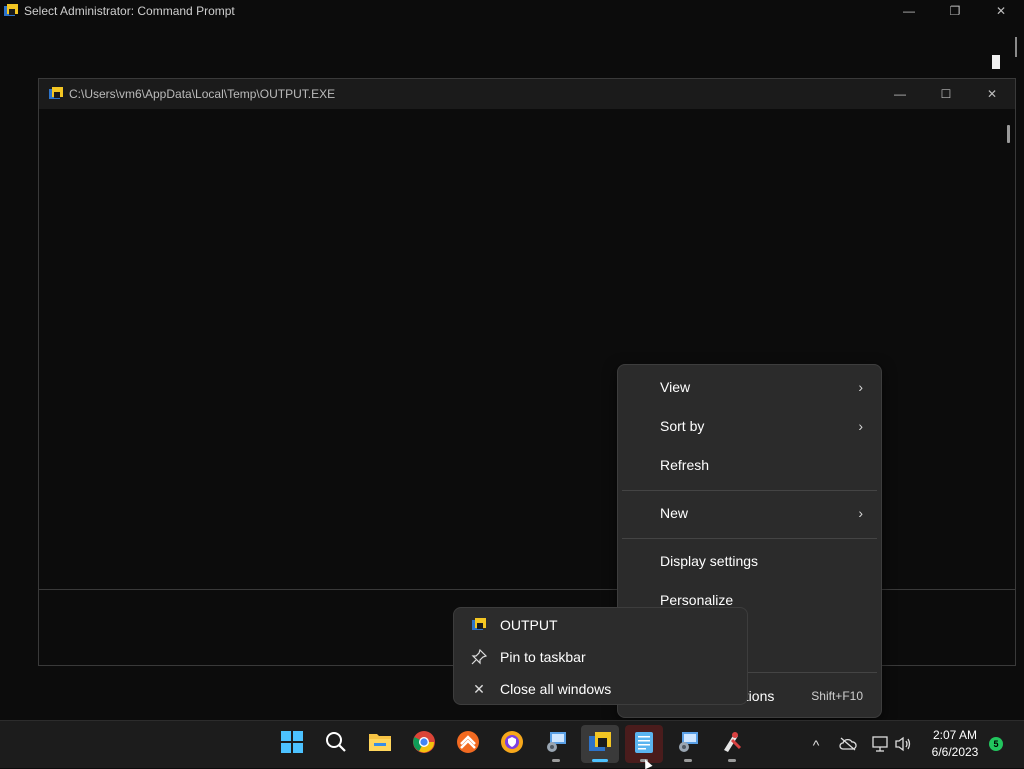 This screenshot has width=1024, height=769. What do you see at coordinates (749, 426) in the screenshot?
I see `menu-item-sort-by: Sort by ›` at bounding box center [749, 426].